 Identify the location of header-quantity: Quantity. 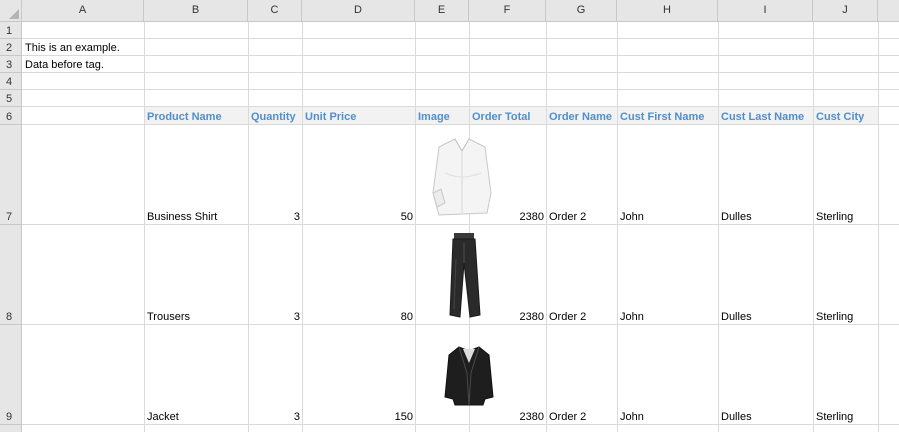
(273, 117).